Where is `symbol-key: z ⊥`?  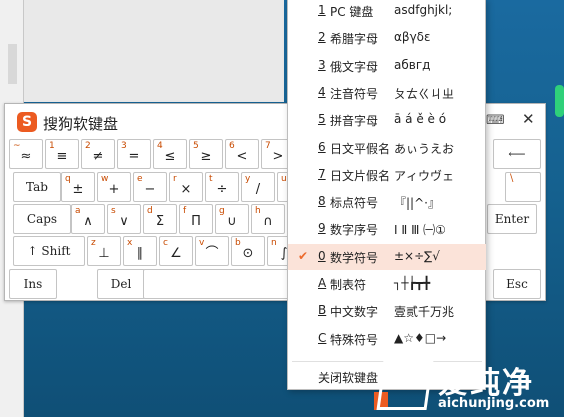
symbol-key: z ⊥ is located at coordinates (104, 251).